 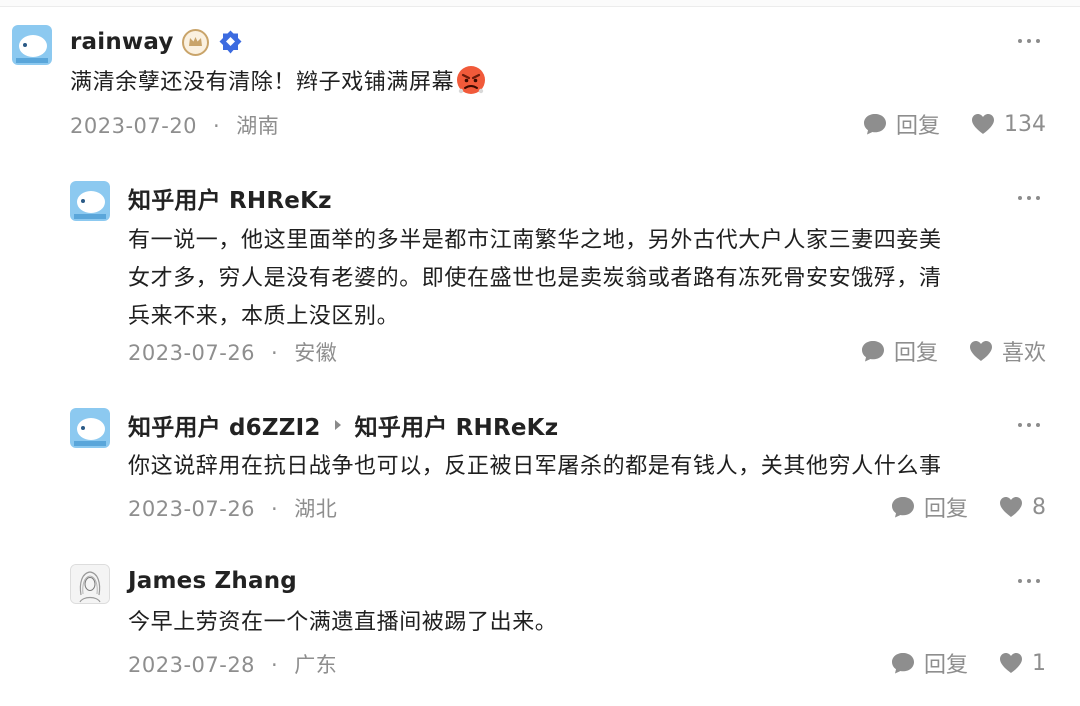 I want to click on username: 知乎用户 RHReKz, so click(x=230, y=198).